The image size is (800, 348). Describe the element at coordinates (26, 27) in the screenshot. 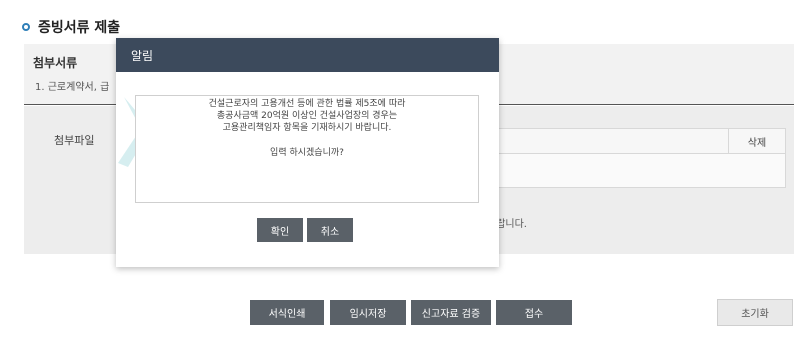

I see `bullet-circle-icon` at that location.